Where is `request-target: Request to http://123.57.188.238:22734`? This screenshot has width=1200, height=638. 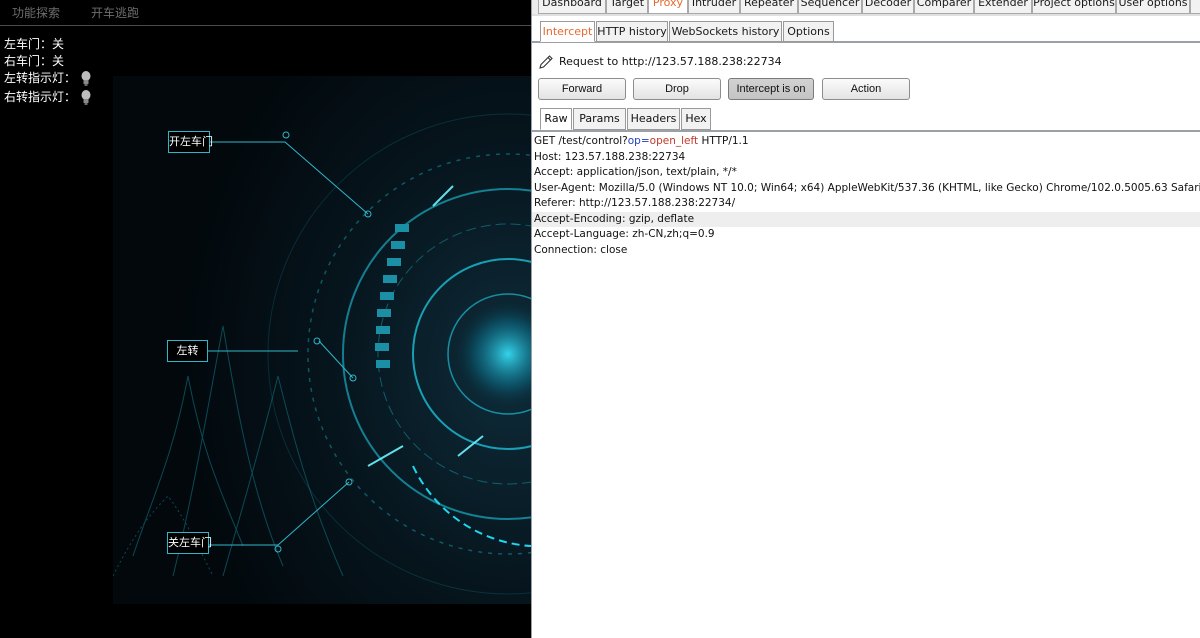
request-target: Request to http://123.57.188.238:22734 is located at coordinates (660, 62).